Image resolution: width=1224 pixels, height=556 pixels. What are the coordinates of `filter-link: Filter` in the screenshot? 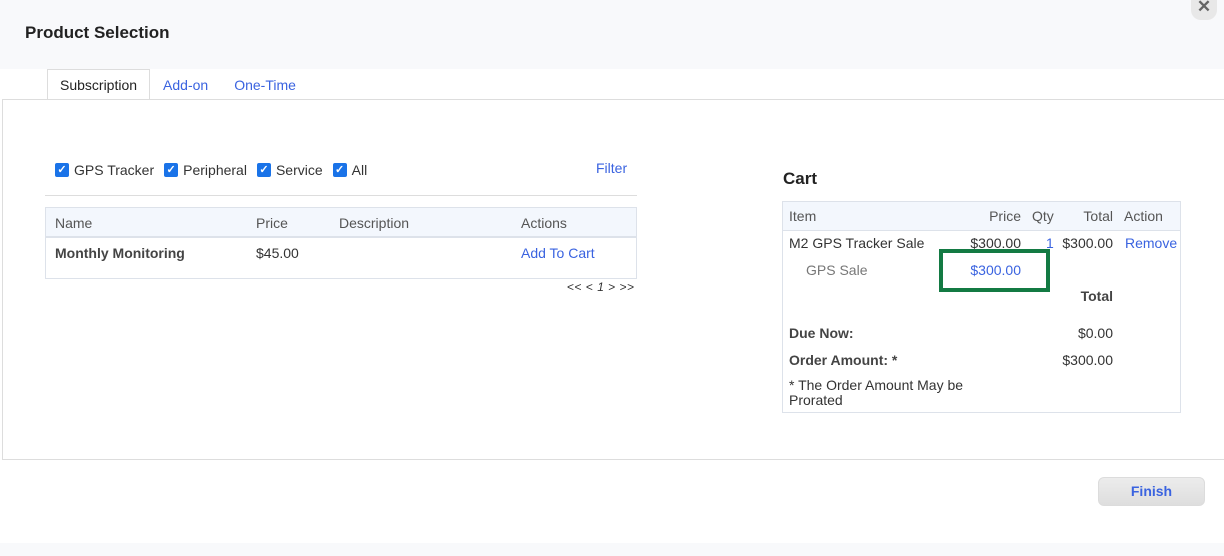 It's located at (611, 168).